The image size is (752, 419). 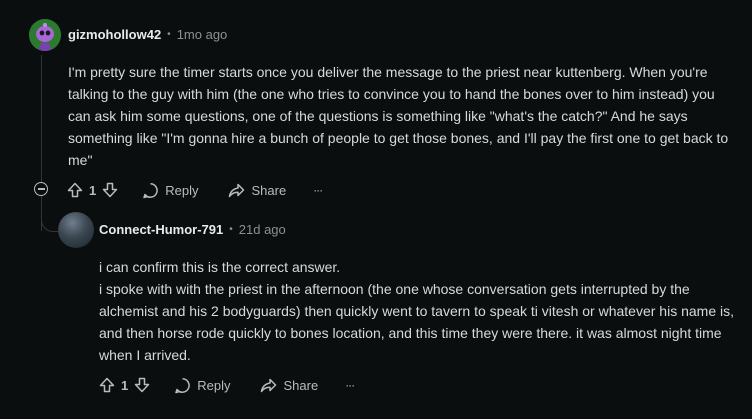 What do you see at coordinates (262, 229) in the screenshot?
I see `comment-timestamp: 21d ago` at bounding box center [262, 229].